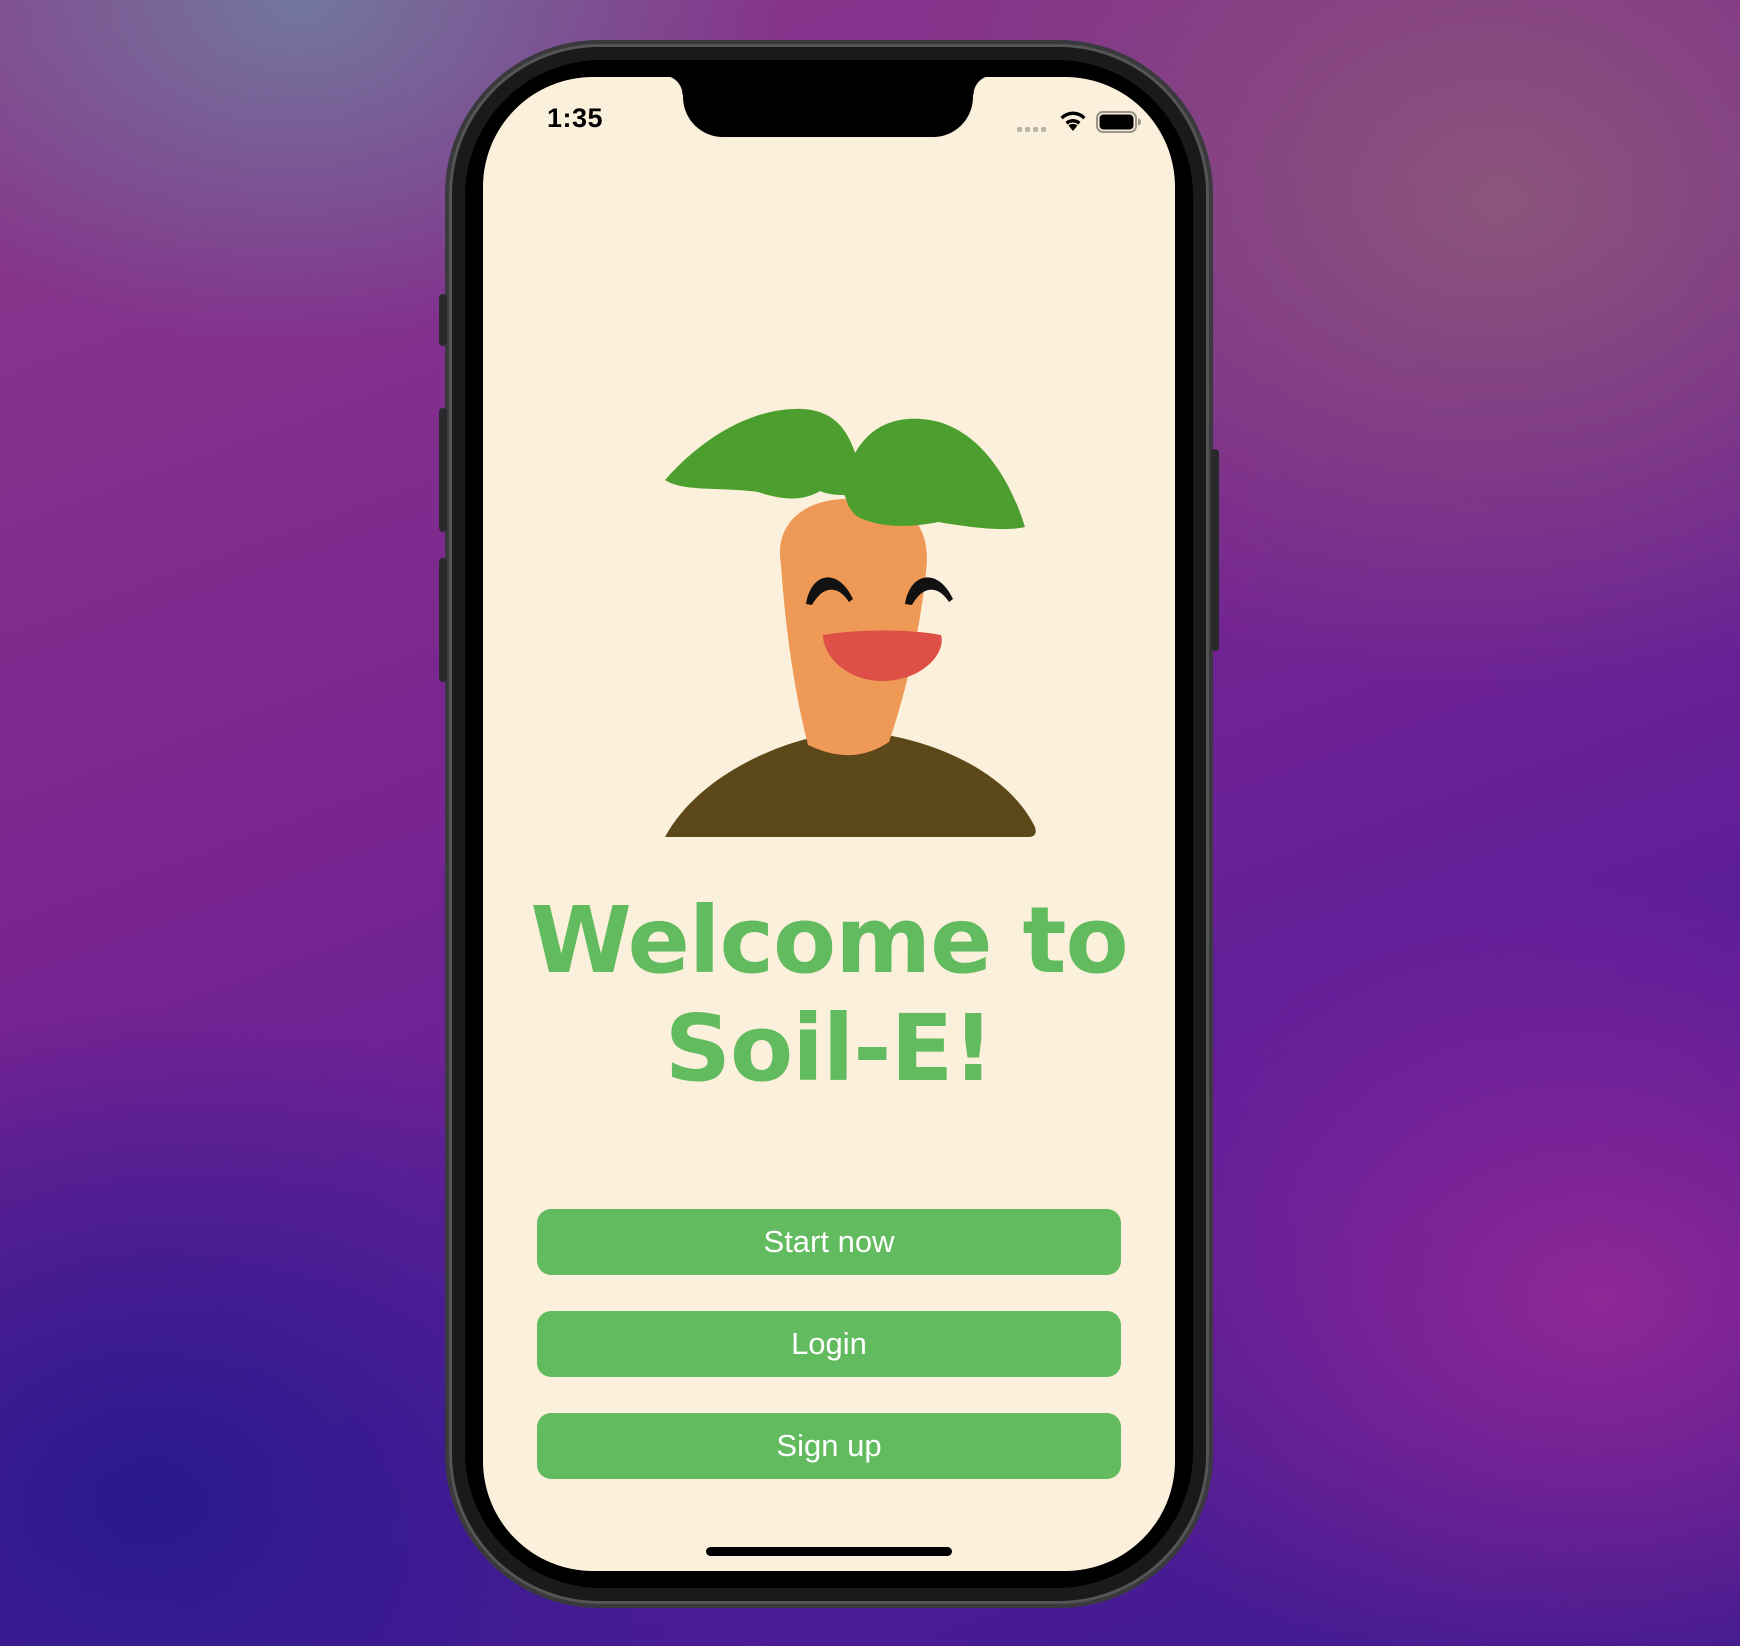 Image resolution: width=1740 pixels, height=1646 pixels. Describe the element at coordinates (829, 940) in the screenshot. I see `welcome-title-line-1: Welcome to` at that location.